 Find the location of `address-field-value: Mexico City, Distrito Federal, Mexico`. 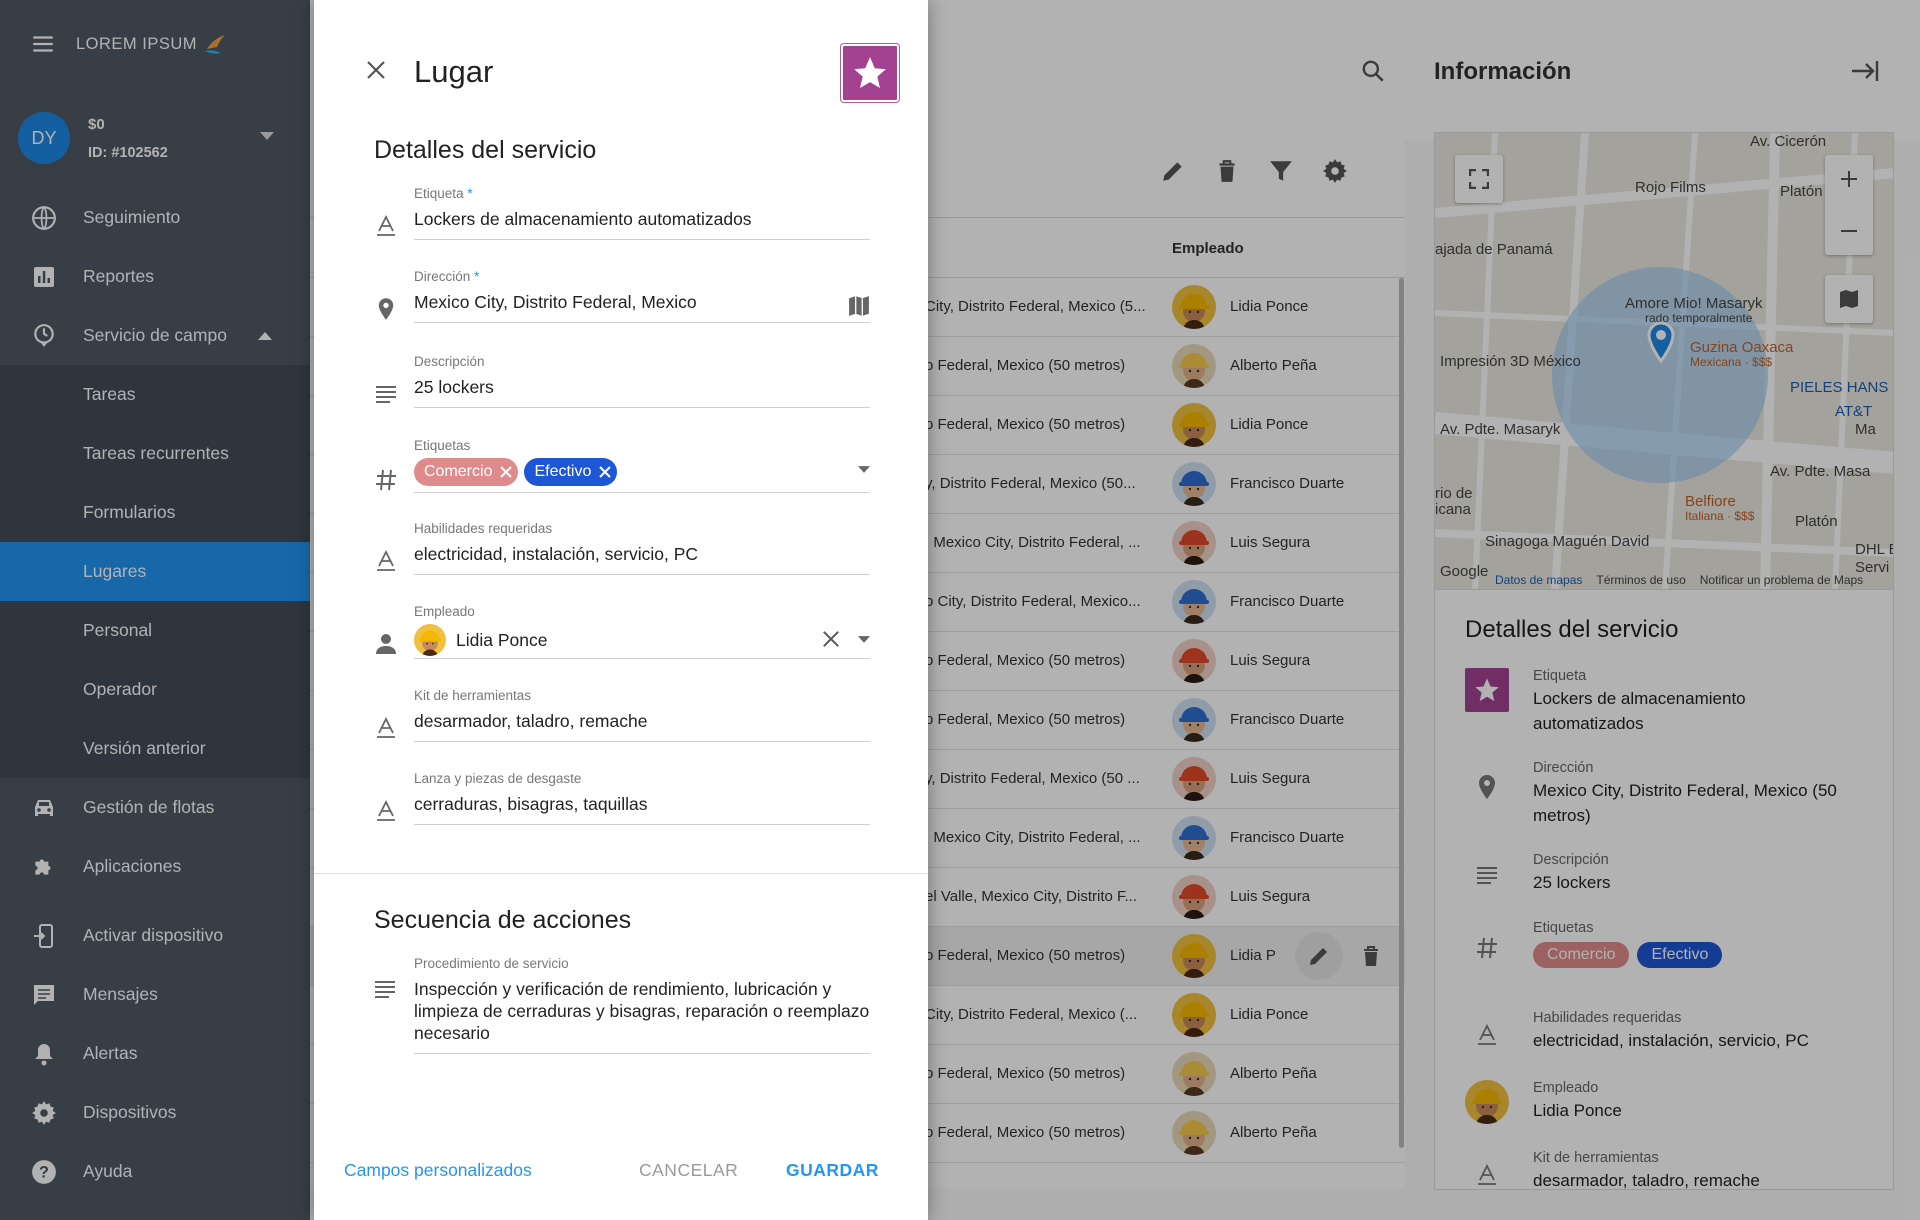

address-field-value: Mexico City, Distrito Federal, Mexico is located at coordinates (555, 302).